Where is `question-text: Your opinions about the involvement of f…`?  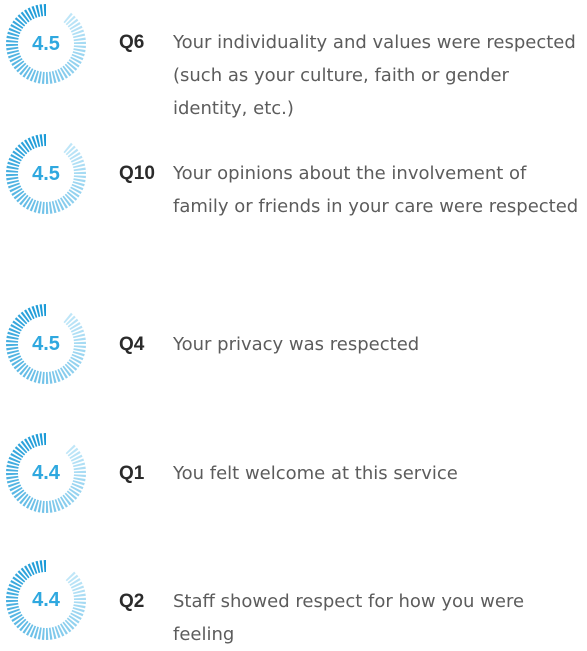 question-text: Your opinions about the involvement of f… is located at coordinates (376, 190).